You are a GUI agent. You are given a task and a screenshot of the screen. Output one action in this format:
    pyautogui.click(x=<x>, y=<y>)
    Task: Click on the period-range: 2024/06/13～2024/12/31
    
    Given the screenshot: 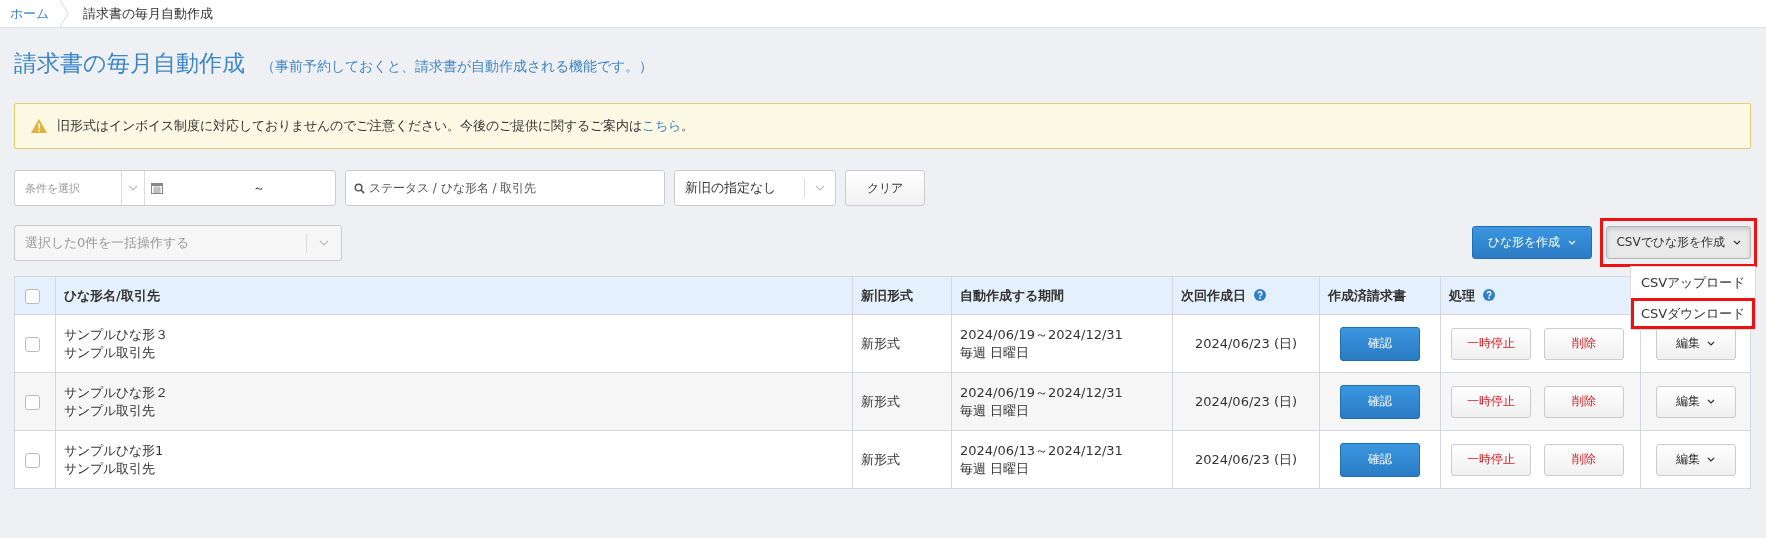 What is the action you would take?
    pyautogui.click(x=1042, y=450)
    